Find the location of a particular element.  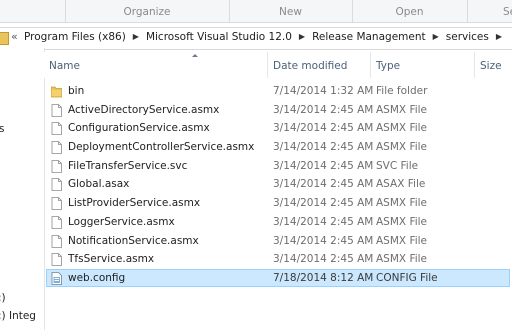

file-name: DeploymentControllerService.asmx is located at coordinates (161, 147).